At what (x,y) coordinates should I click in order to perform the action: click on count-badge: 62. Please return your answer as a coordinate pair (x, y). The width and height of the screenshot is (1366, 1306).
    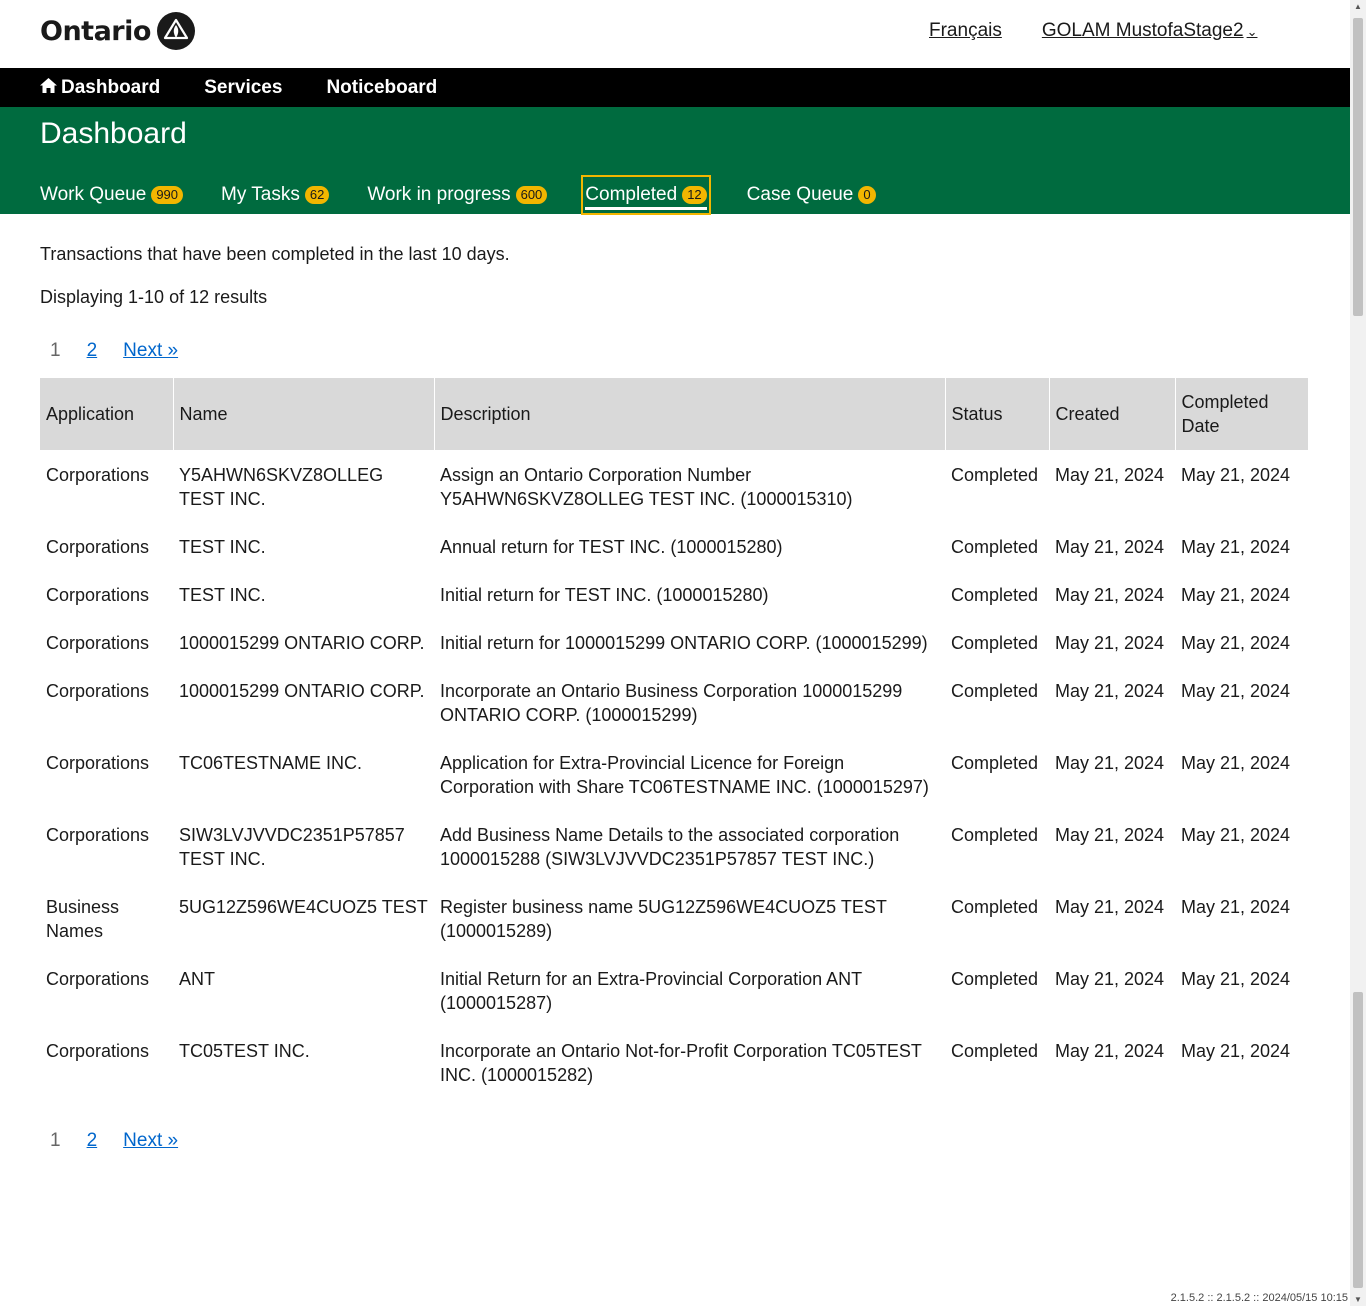
    Looking at the image, I should click on (317, 195).